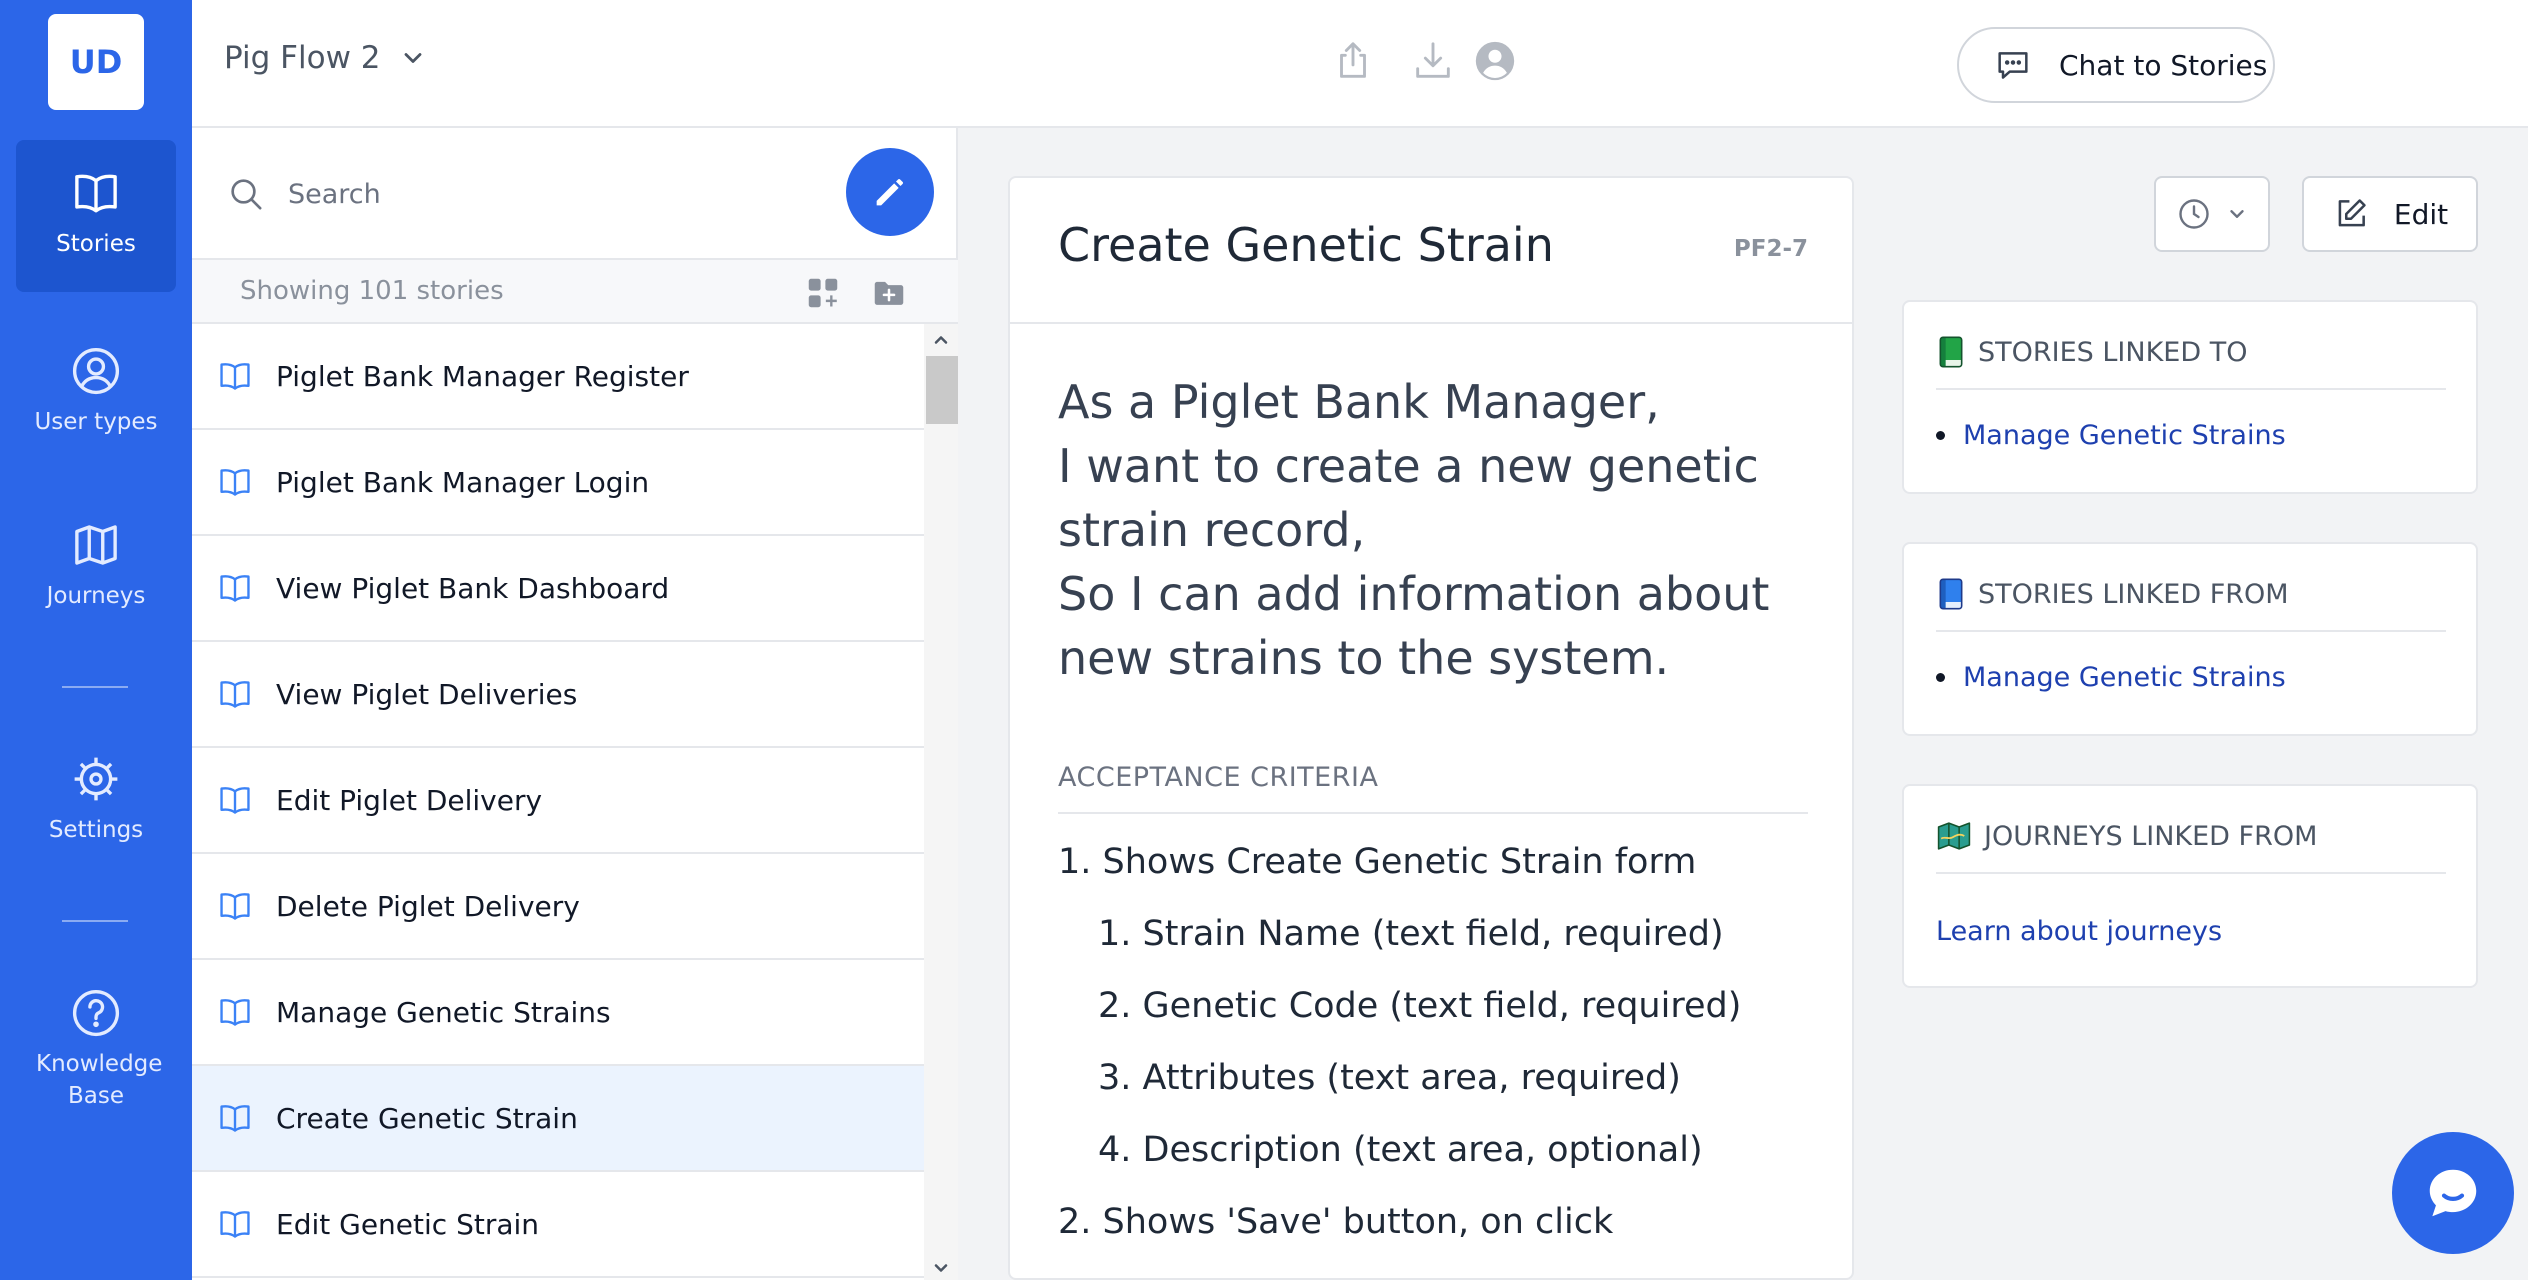  Describe the element at coordinates (941, 340) in the screenshot. I see `scroll-up-icon` at that location.